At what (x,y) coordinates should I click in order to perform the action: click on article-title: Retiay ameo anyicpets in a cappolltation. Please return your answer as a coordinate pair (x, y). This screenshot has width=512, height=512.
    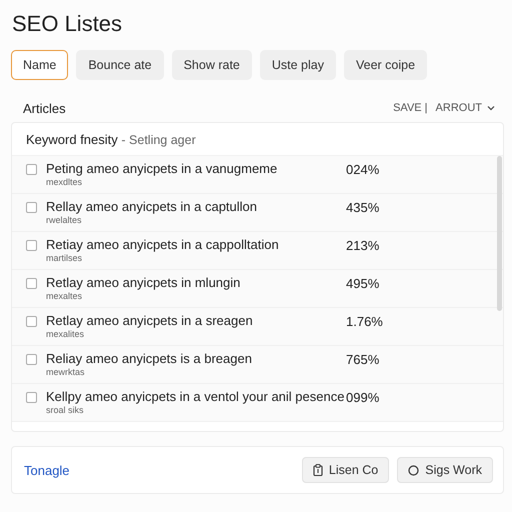
    Looking at the image, I should click on (163, 245).